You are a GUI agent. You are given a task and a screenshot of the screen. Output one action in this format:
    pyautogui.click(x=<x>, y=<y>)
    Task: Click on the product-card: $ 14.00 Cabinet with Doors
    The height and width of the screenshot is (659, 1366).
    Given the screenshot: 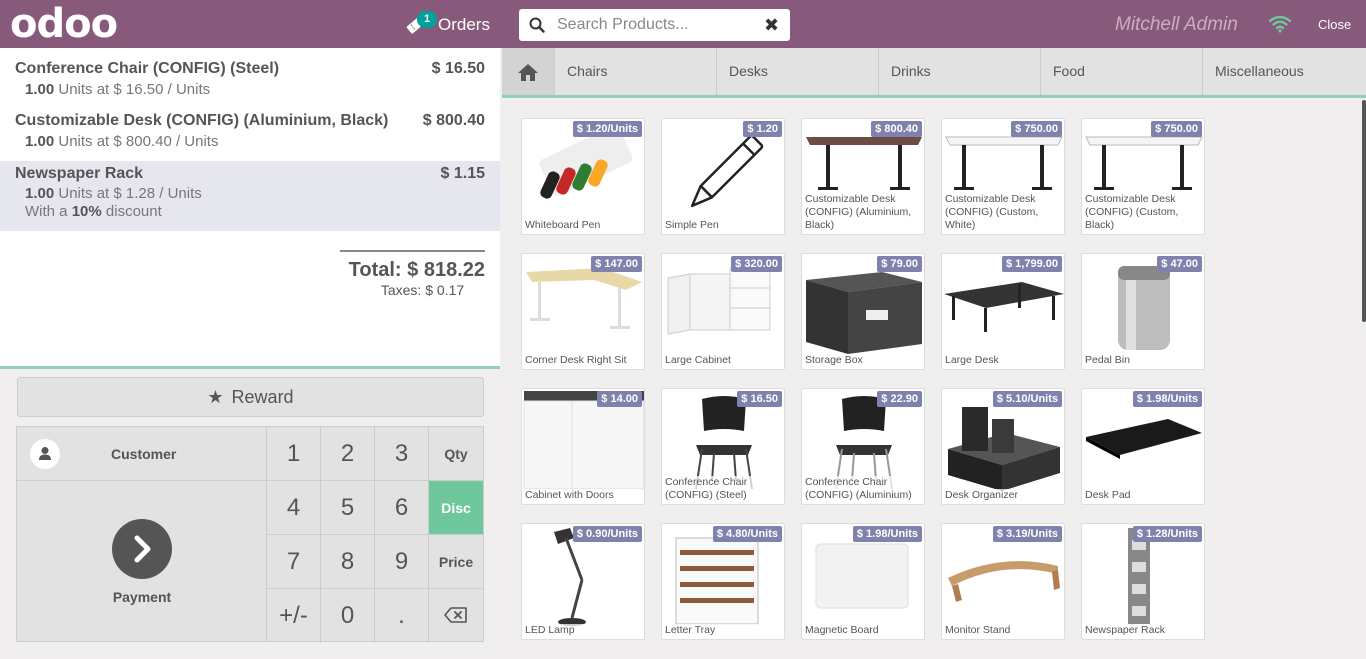 What is the action you would take?
    pyautogui.click(x=583, y=446)
    